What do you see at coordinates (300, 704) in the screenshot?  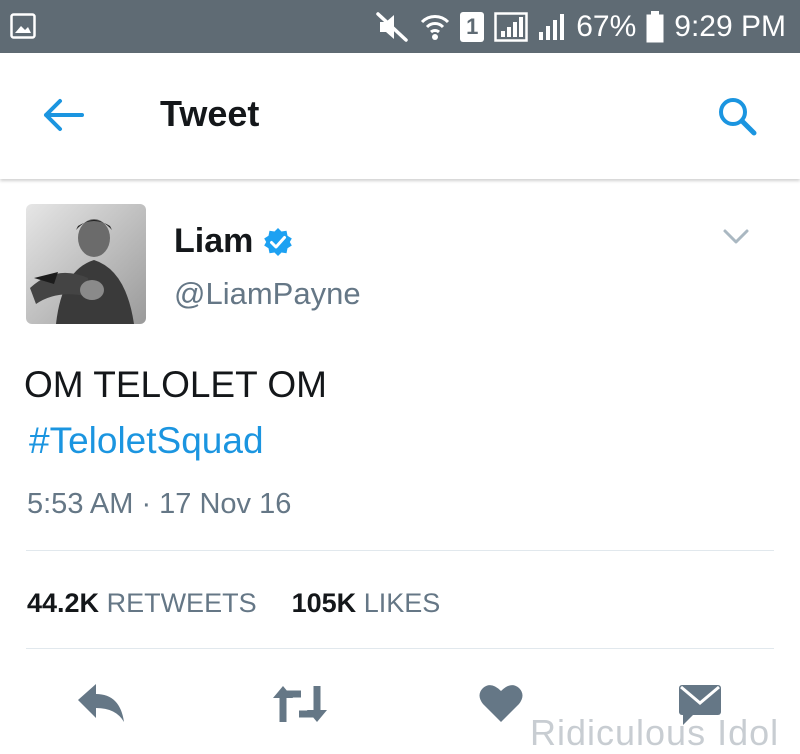 I see `retweet-icon` at bounding box center [300, 704].